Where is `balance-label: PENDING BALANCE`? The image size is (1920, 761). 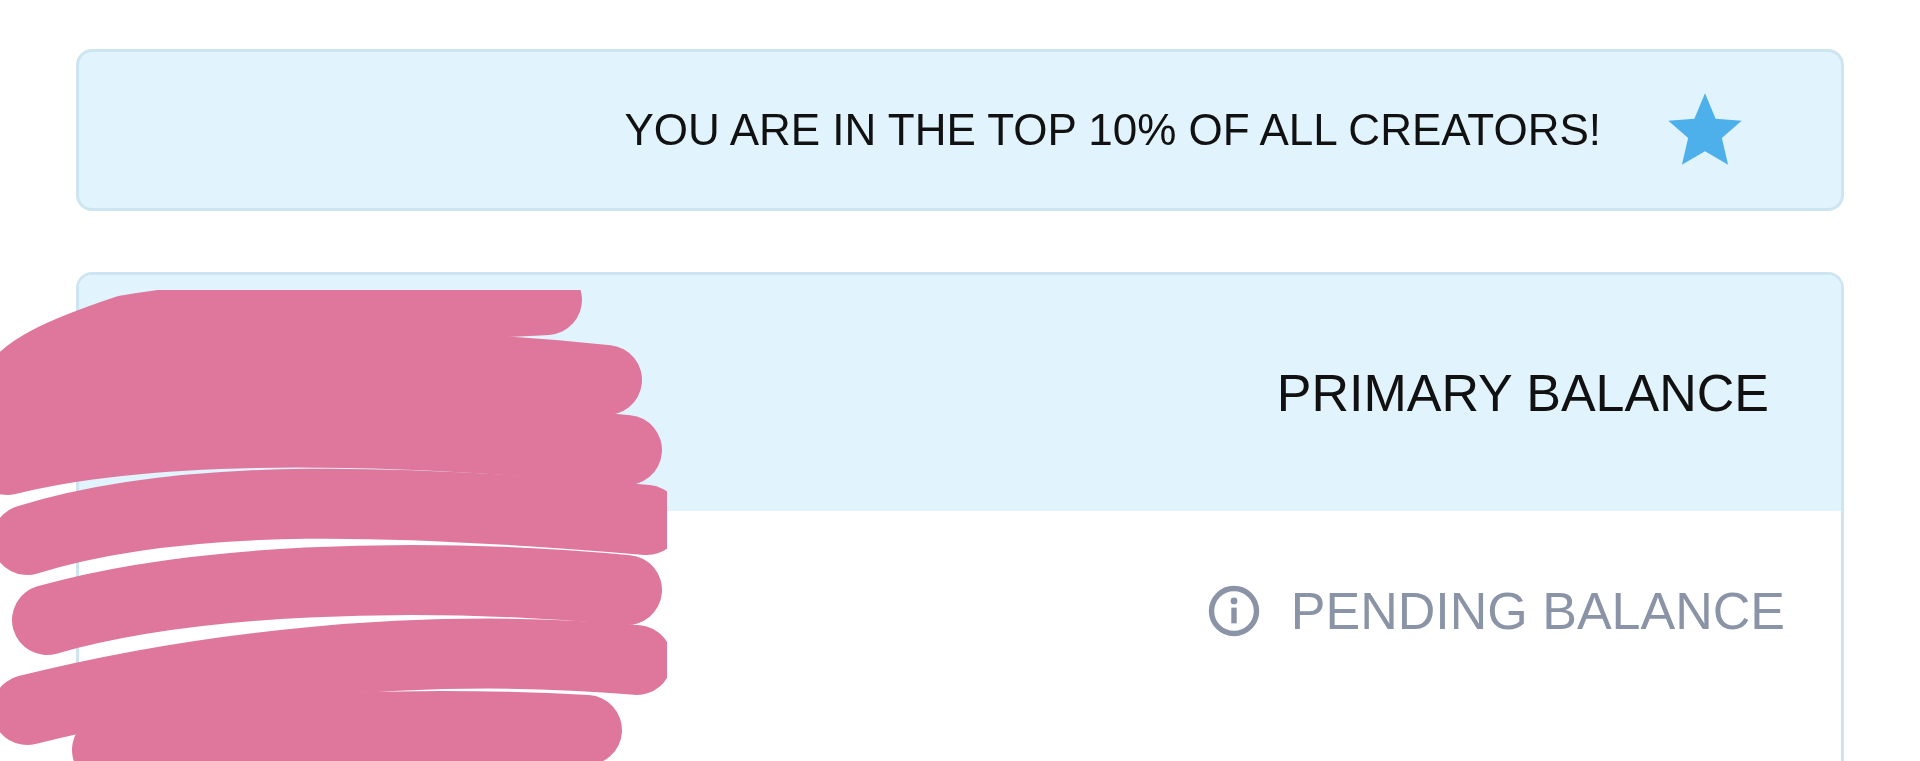
balance-label: PENDING BALANCE is located at coordinates (1537, 611).